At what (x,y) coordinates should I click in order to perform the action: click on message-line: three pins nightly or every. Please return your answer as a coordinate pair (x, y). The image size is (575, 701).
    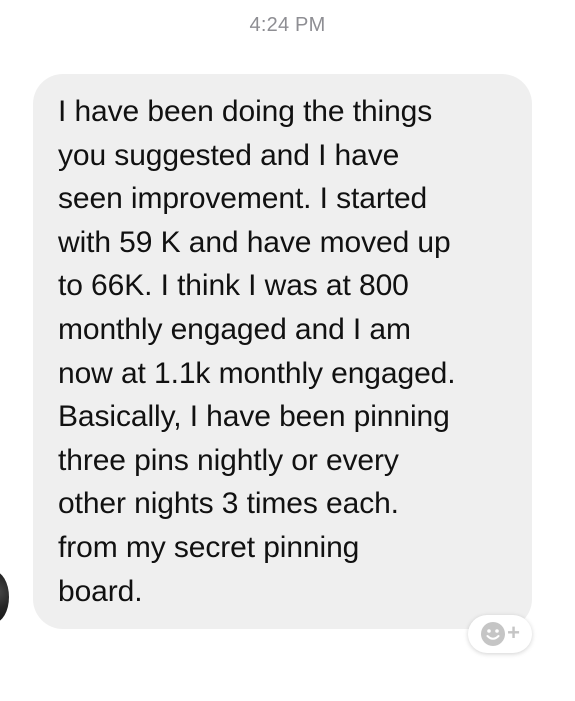
    Looking at the image, I should click on (228, 460).